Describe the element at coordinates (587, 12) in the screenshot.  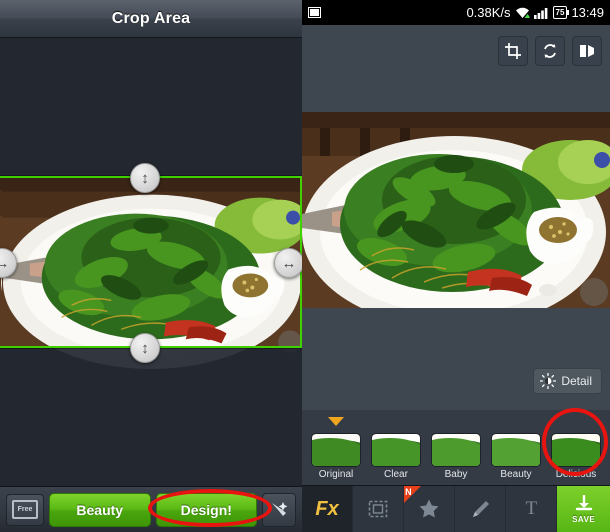
I see `clock: 13:49` at that location.